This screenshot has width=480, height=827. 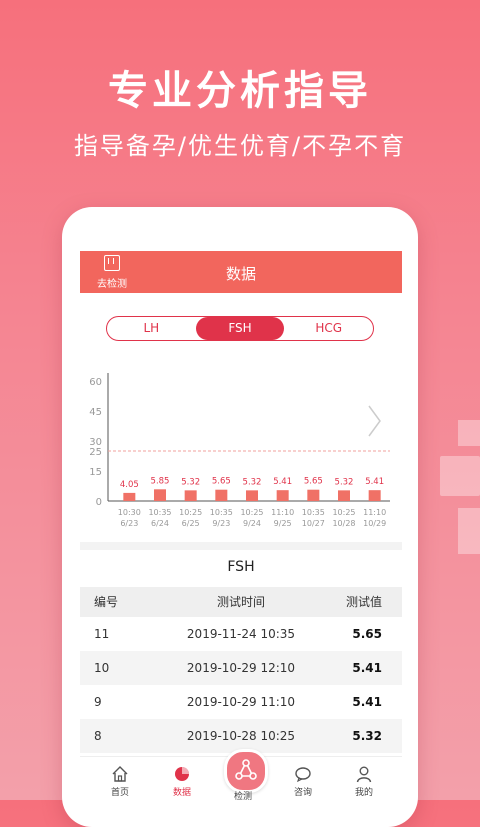 What do you see at coordinates (367, 736) in the screenshot?
I see `row-value: 5.32` at bounding box center [367, 736].